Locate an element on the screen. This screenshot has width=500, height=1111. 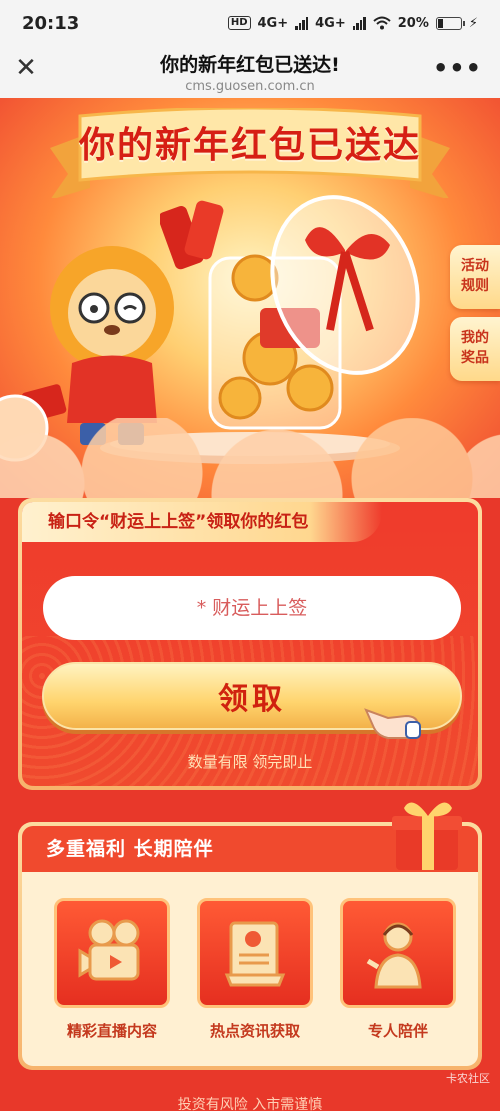
activity-rules-label: 活动 规则 is located at coordinates (475, 276).